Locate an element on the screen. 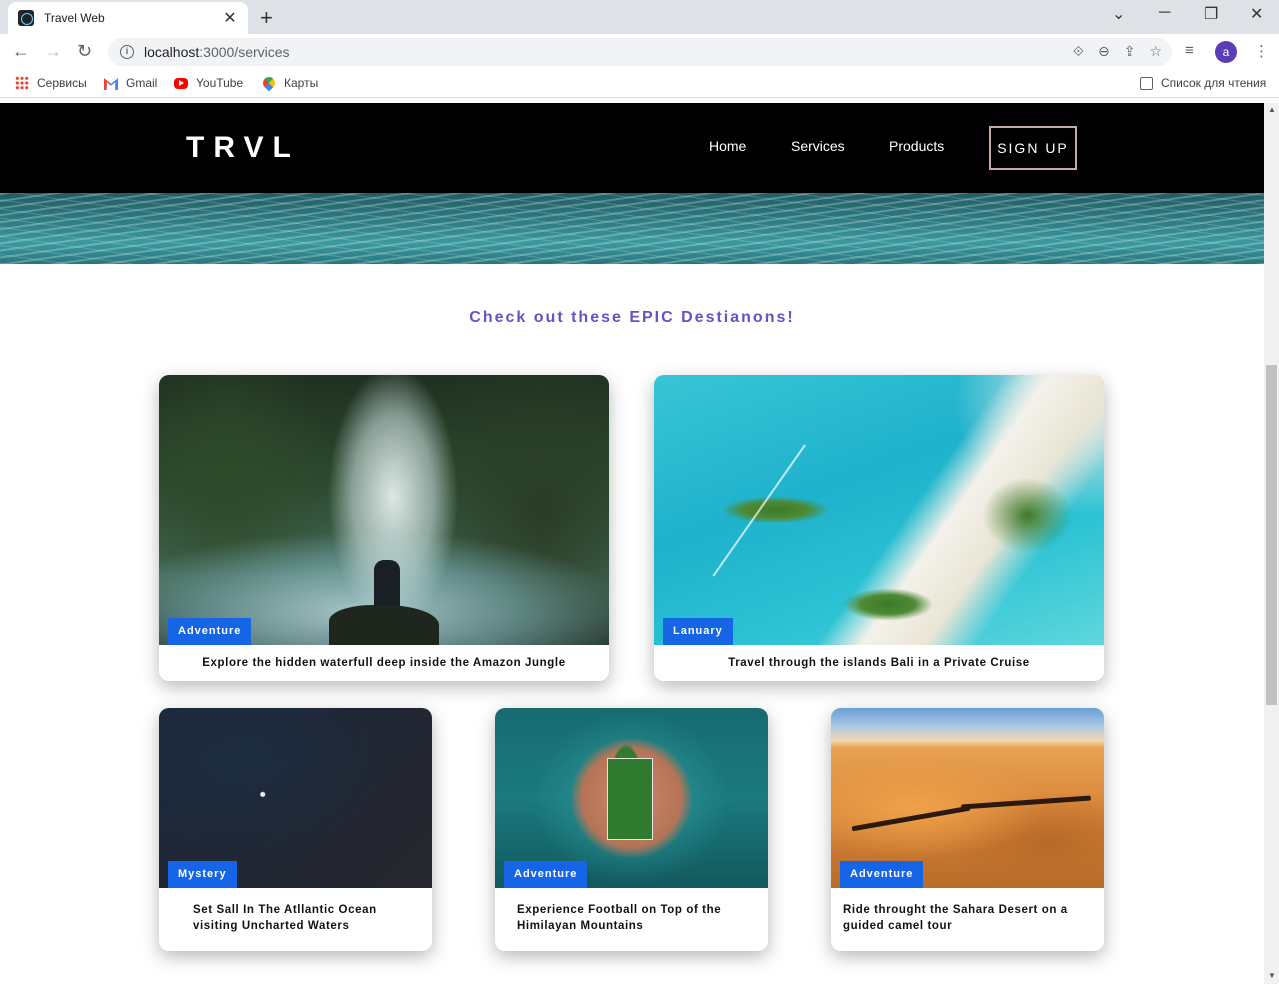  bookmark-gmail: Gmail is located at coordinates (130, 83).